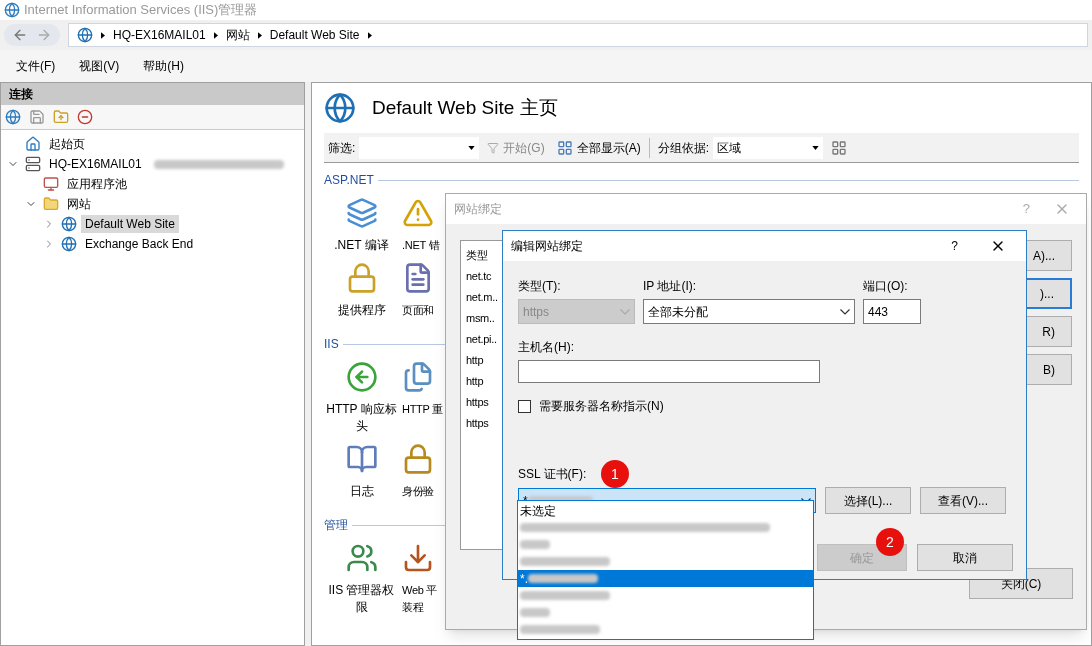 The height and width of the screenshot is (646, 1092). Describe the element at coordinates (44, 35) in the screenshot. I see `forward-button` at that location.